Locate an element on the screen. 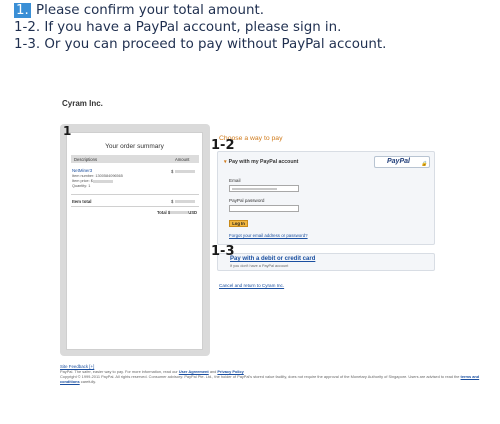 This screenshot has width=500, height=424. total-currency: USD is located at coordinates (193, 212).